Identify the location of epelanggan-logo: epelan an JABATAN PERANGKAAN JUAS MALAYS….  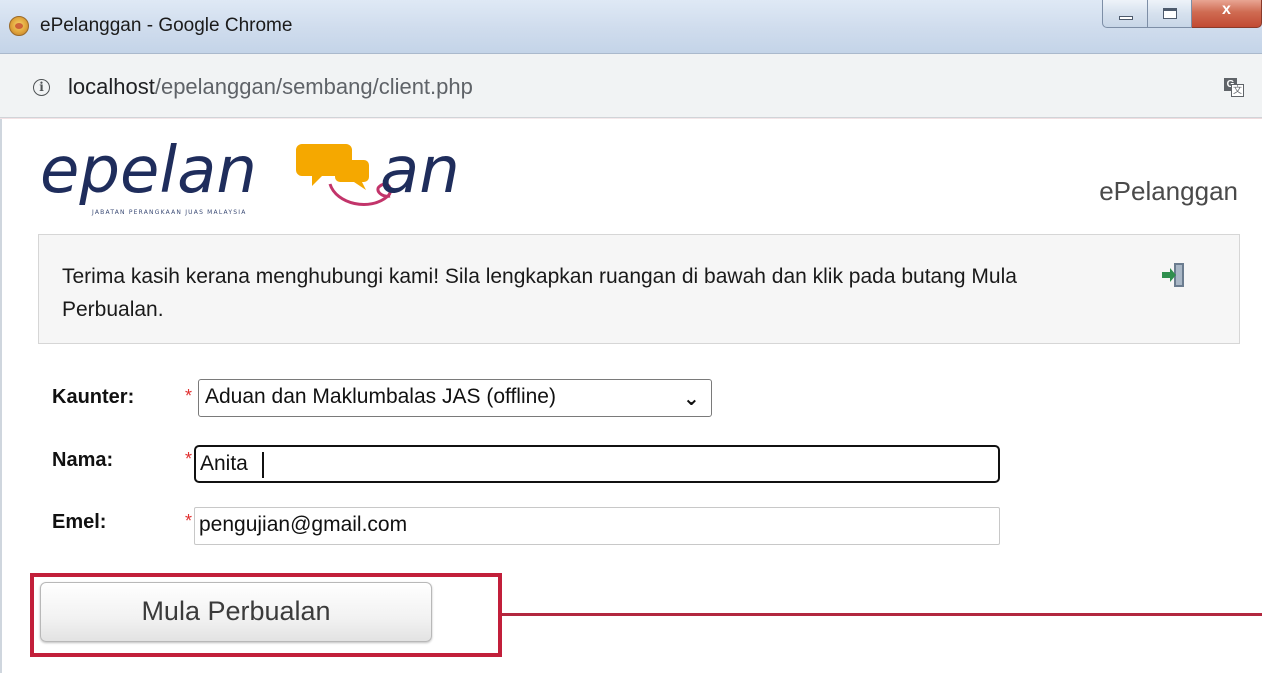
(255, 177).